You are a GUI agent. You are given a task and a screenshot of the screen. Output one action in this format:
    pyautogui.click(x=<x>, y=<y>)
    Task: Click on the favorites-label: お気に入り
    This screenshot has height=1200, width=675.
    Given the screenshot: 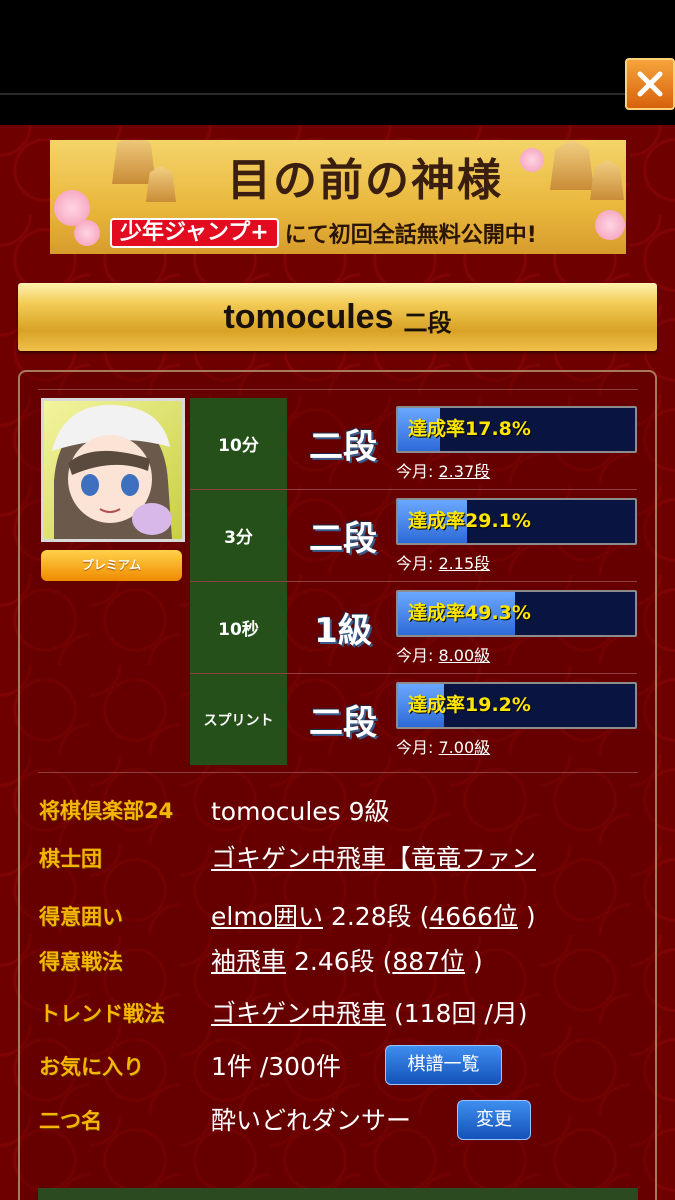 What is the action you would take?
    pyautogui.click(x=91, y=1067)
    